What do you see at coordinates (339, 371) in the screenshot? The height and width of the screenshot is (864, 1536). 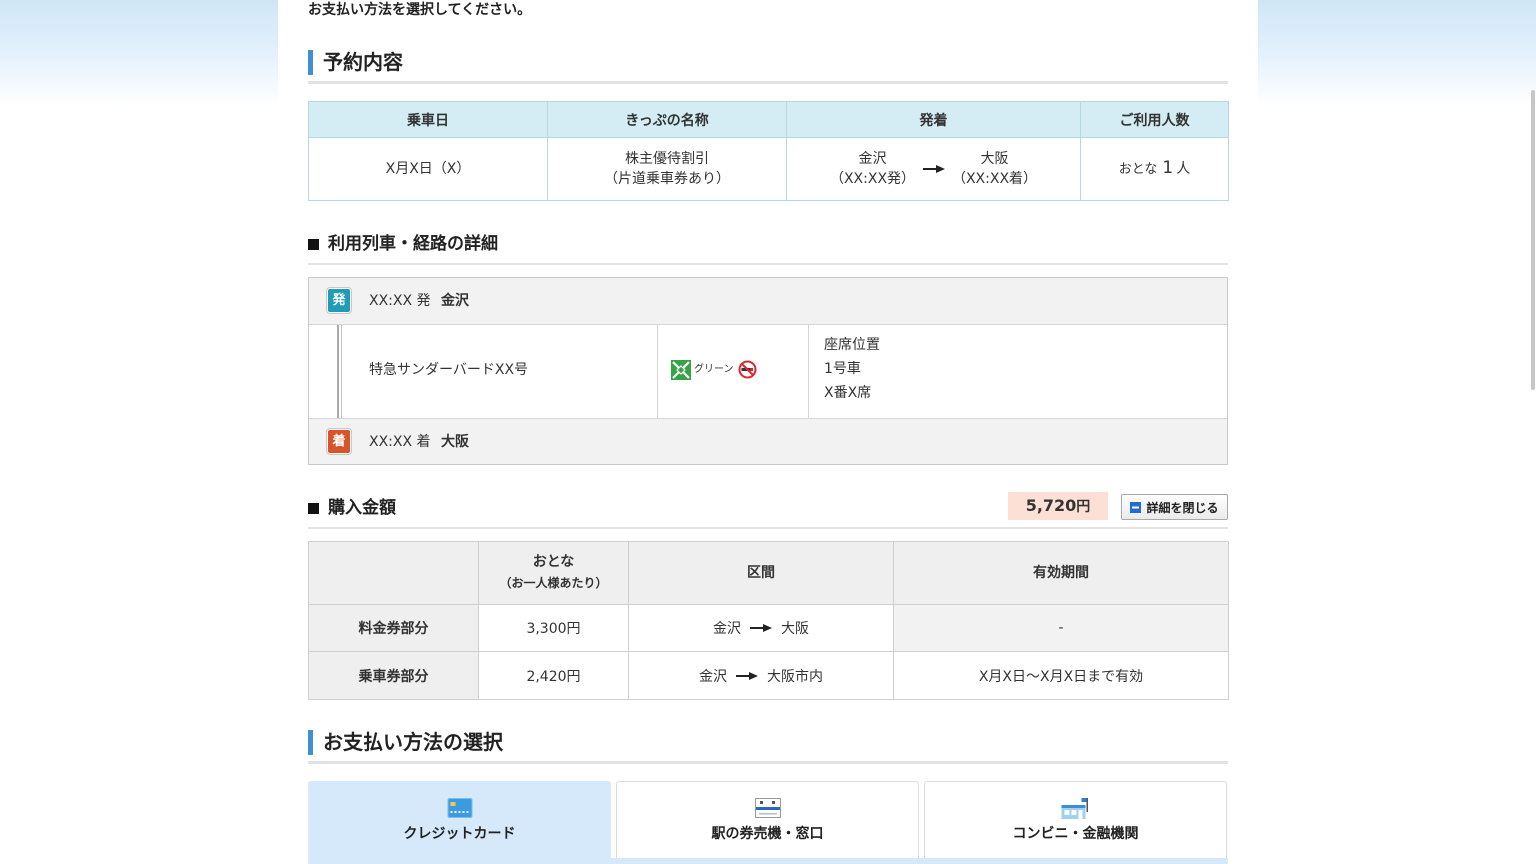 I see `route-track-line` at bounding box center [339, 371].